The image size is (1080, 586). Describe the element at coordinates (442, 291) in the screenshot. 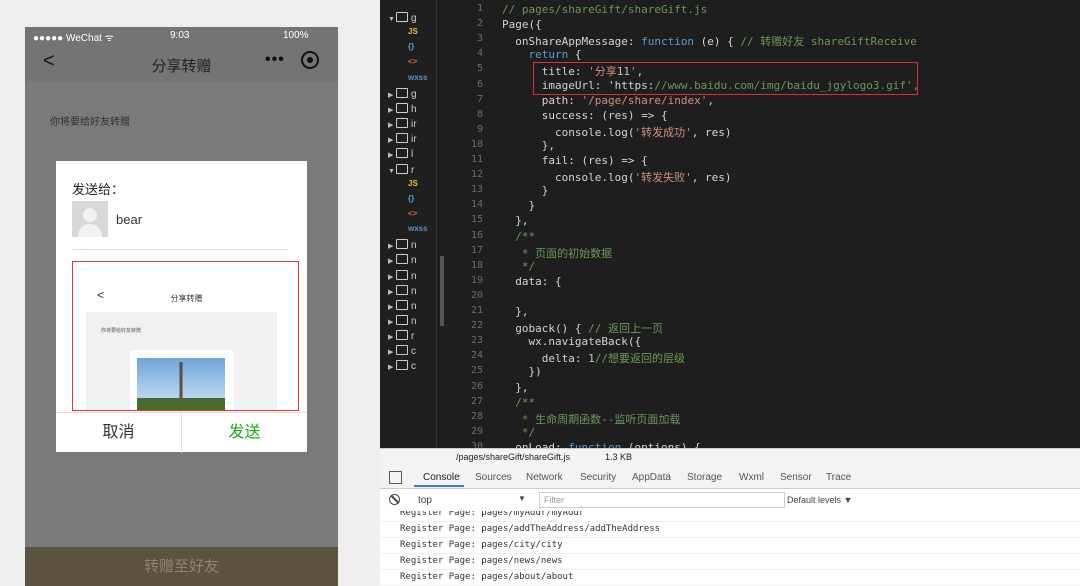

I see `editor-scrollbar` at that location.